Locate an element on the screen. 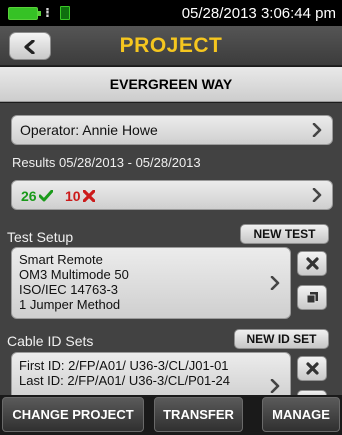 The width and height of the screenshot is (342, 435). manage-button: MANAGE is located at coordinates (301, 414).